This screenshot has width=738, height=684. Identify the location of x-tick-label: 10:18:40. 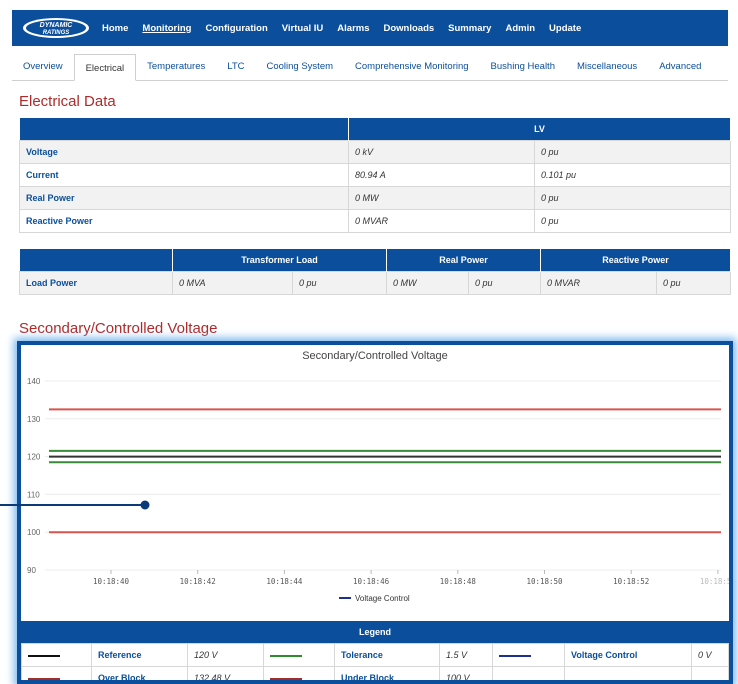
(111, 581).